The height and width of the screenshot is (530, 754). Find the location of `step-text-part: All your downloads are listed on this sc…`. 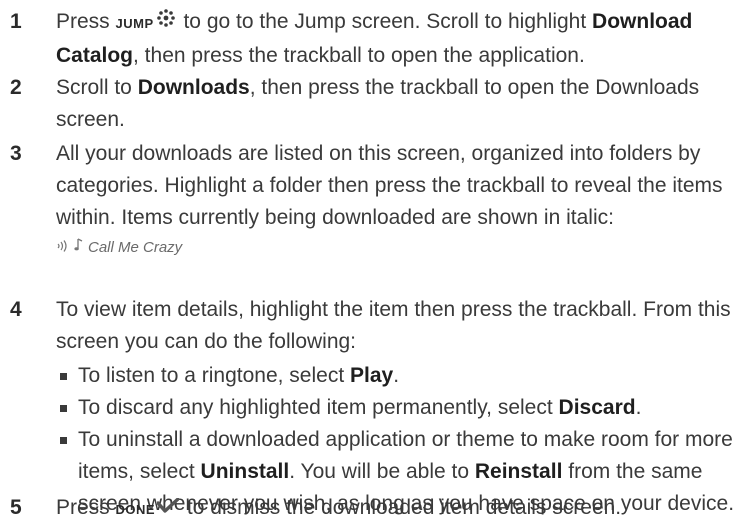

step-text-part: All your downloads are listed on this sc… is located at coordinates (389, 185).